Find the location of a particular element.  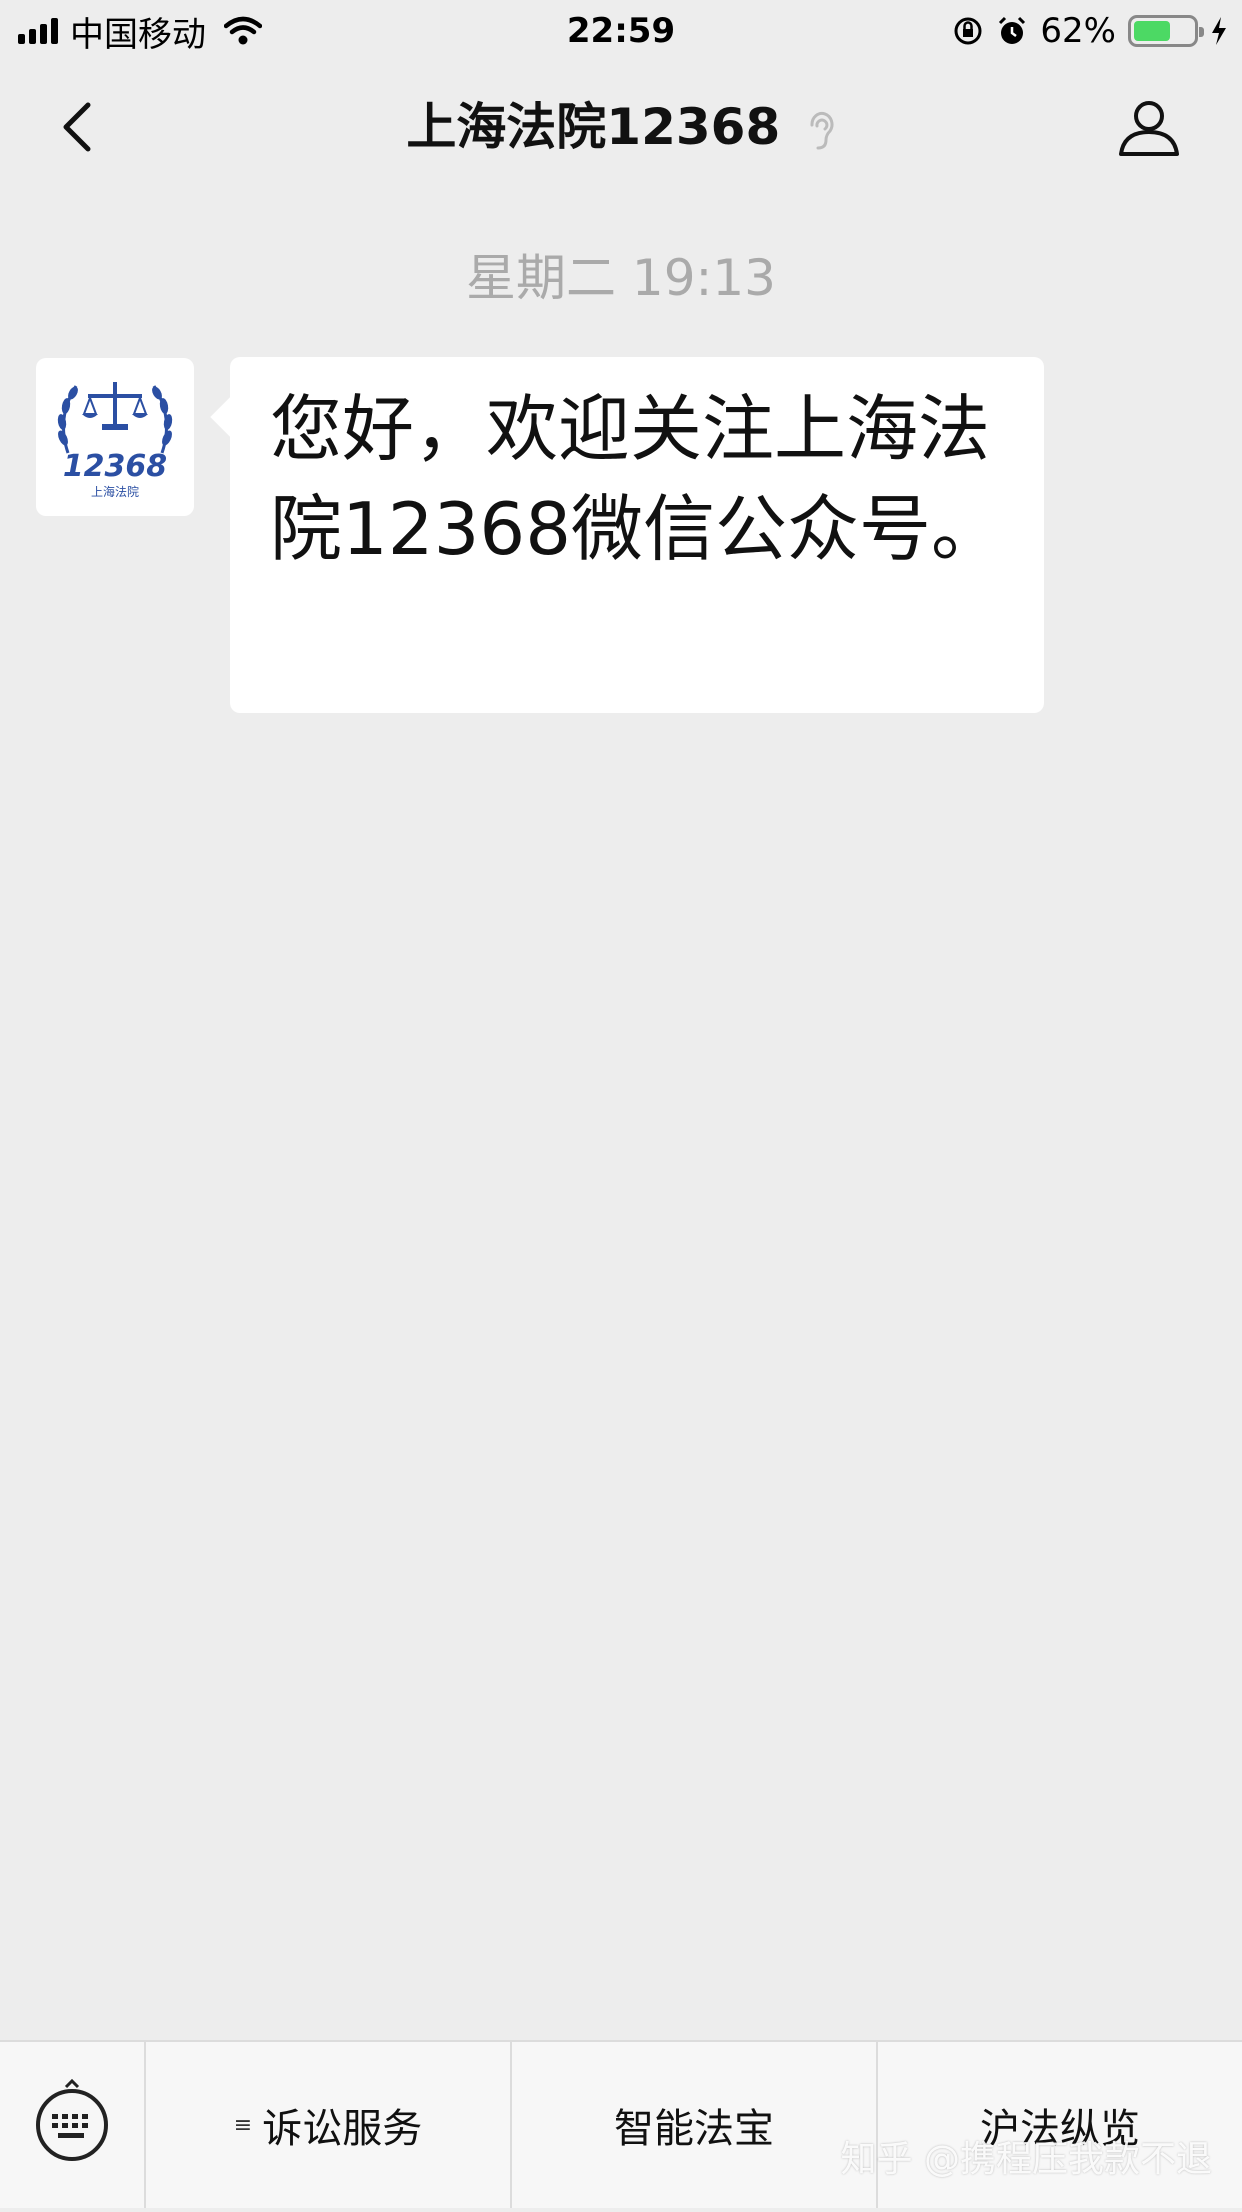

alarm-icon is located at coordinates (1012, 30).